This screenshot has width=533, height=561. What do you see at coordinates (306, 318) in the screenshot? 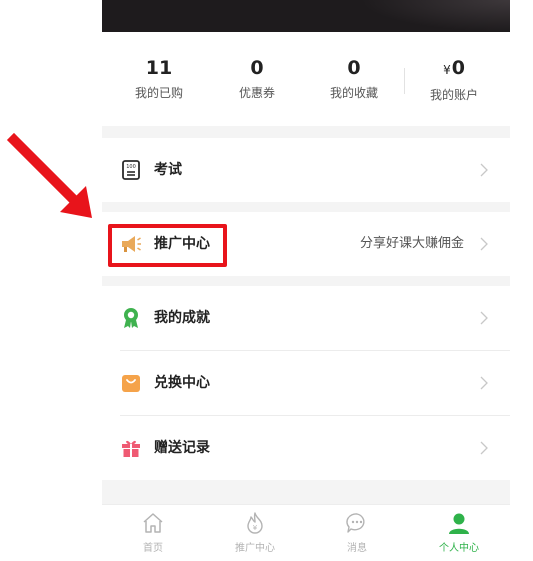
I see `menu-item-achievements: 我的成就` at bounding box center [306, 318].